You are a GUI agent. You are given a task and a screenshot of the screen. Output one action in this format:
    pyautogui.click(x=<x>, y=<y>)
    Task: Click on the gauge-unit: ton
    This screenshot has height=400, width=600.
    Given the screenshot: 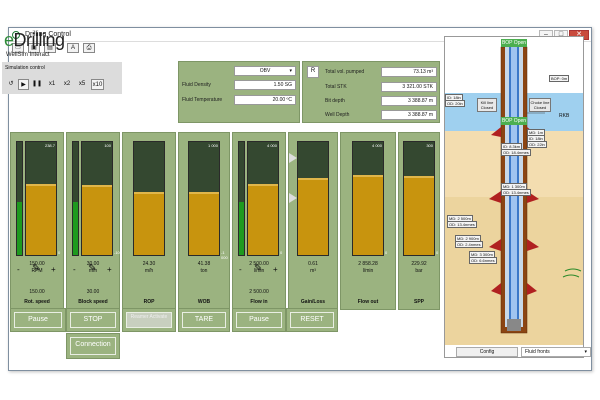 What is the action you would take?
    pyautogui.click(x=204, y=271)
    